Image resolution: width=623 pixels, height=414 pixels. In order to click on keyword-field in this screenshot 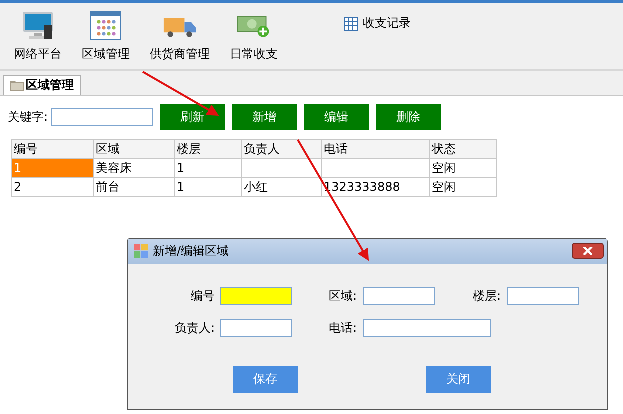, I will do `click(102, 117)`.